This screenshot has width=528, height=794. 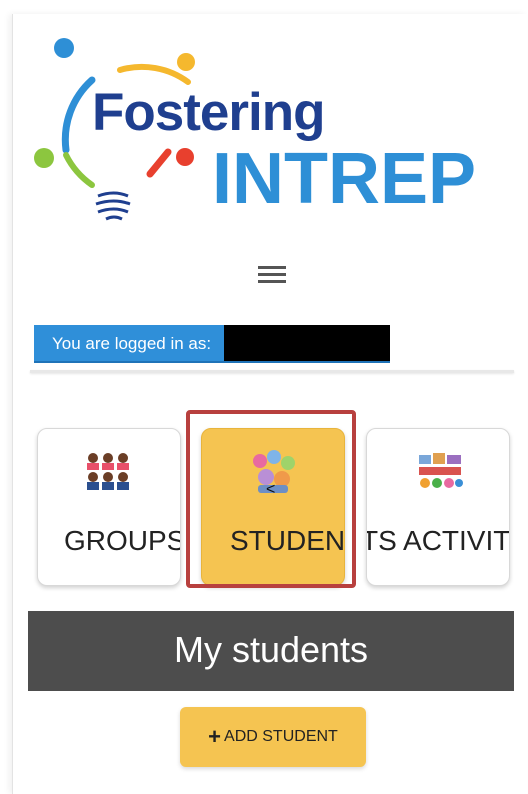 I want to click on activities-icon, so click(x=441, y=470).